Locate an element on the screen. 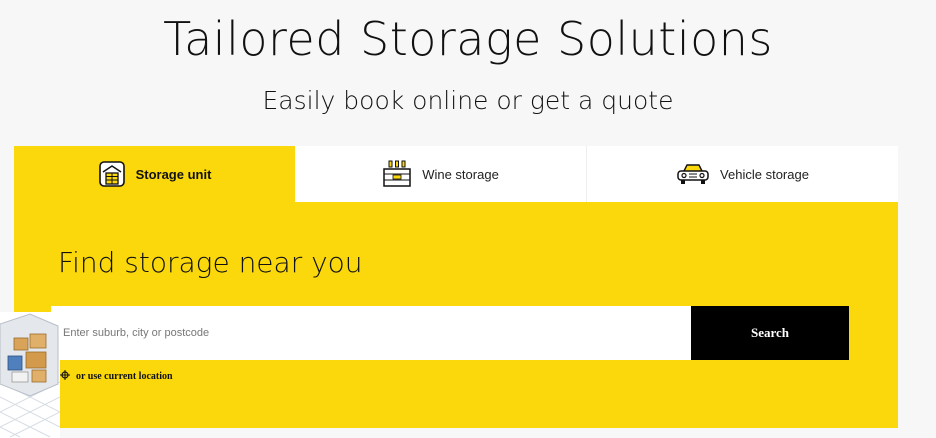 The image size is (936, 438). page-subtitle: Easily book online or get a quote is located at coordinates (468, 100).